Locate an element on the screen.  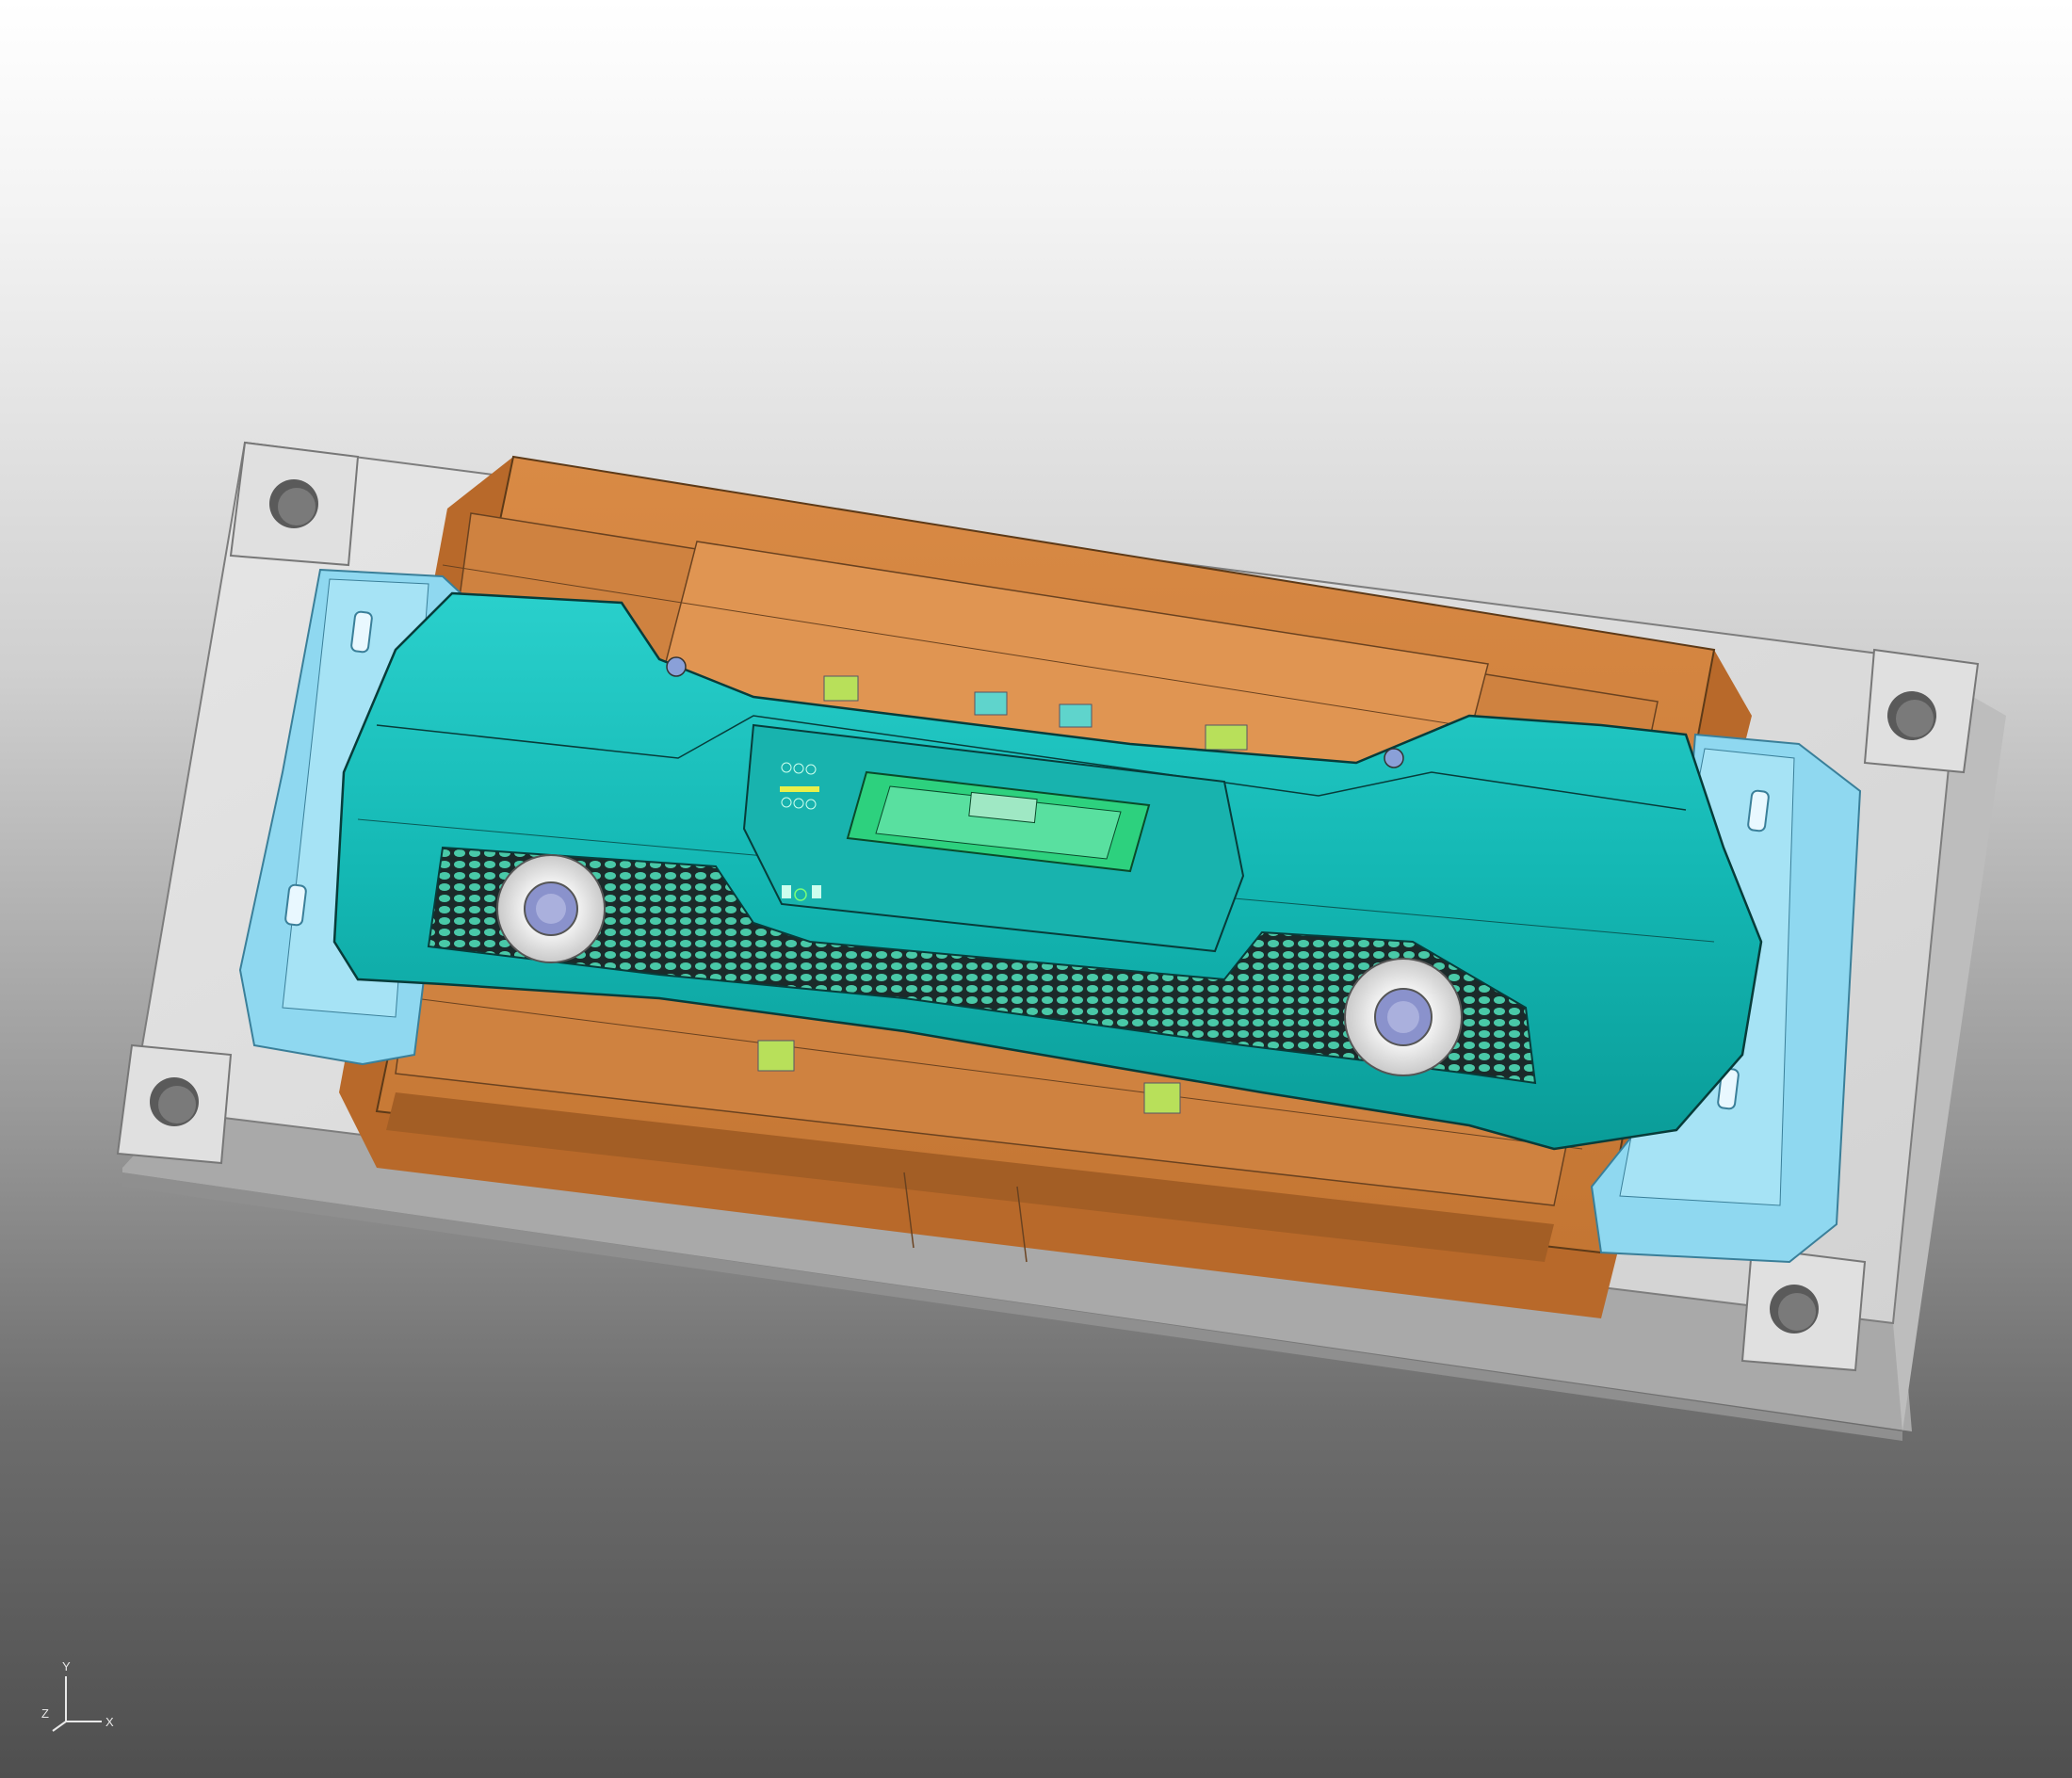
corner-boss-top-left is located at coordinates (294, 504).